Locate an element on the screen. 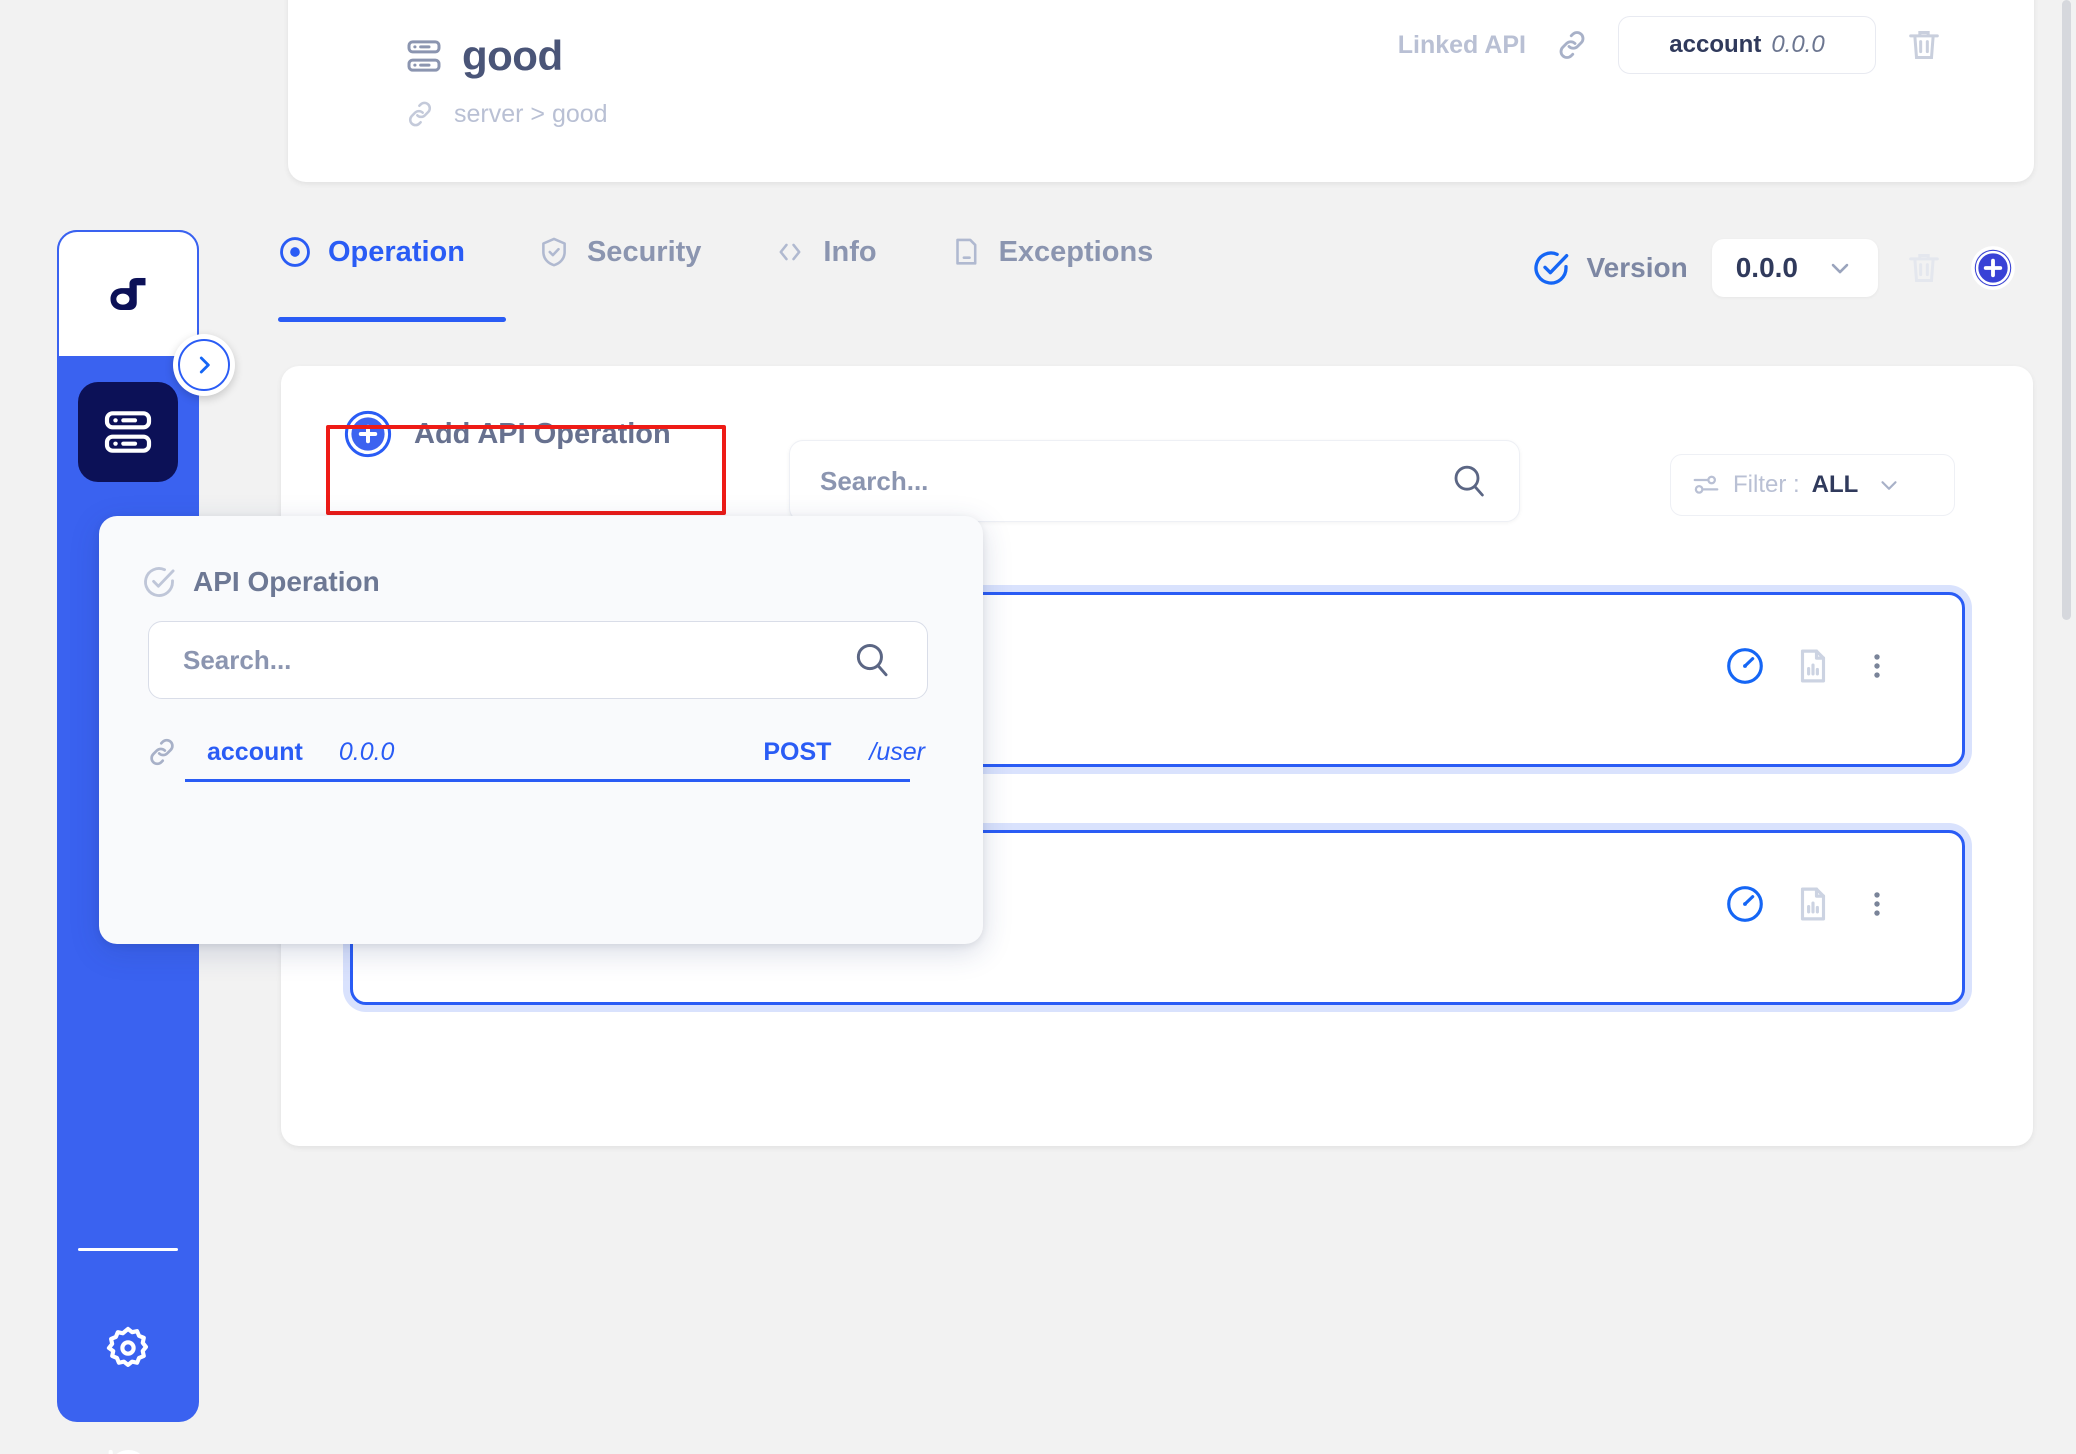  chevron-right-icon is located at coordinates (204, 365).